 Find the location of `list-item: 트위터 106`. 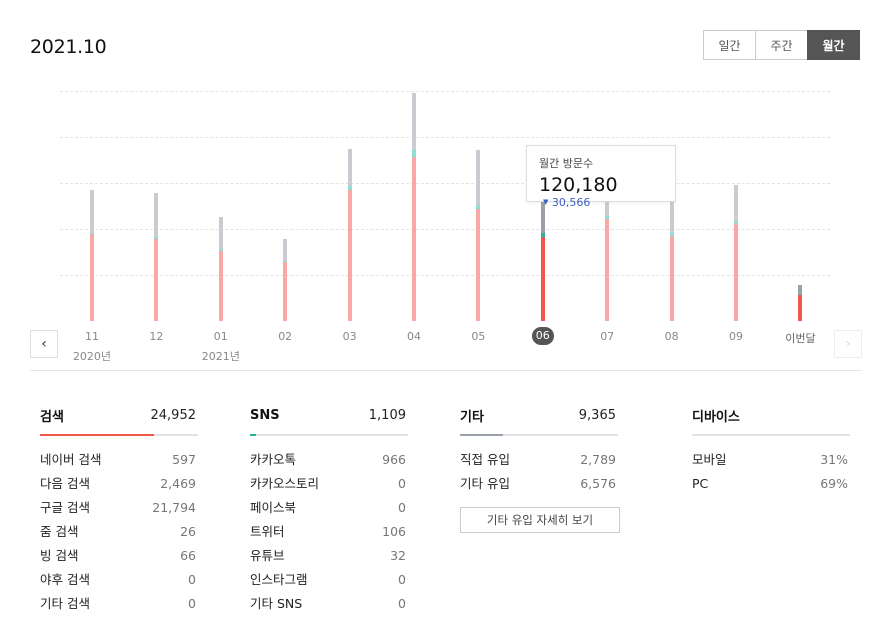

list-item: 트위터 106 is located at coordinates (329, 534).